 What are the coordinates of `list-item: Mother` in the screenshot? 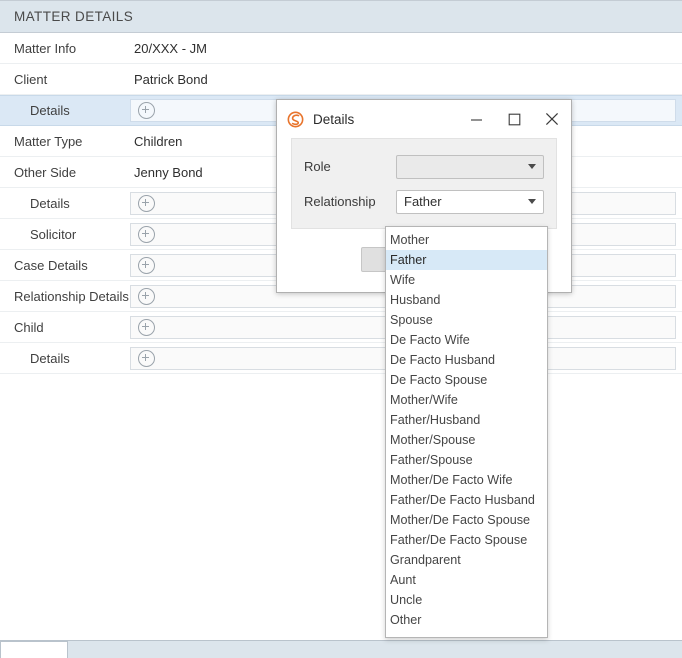 It's located at (466, 240).